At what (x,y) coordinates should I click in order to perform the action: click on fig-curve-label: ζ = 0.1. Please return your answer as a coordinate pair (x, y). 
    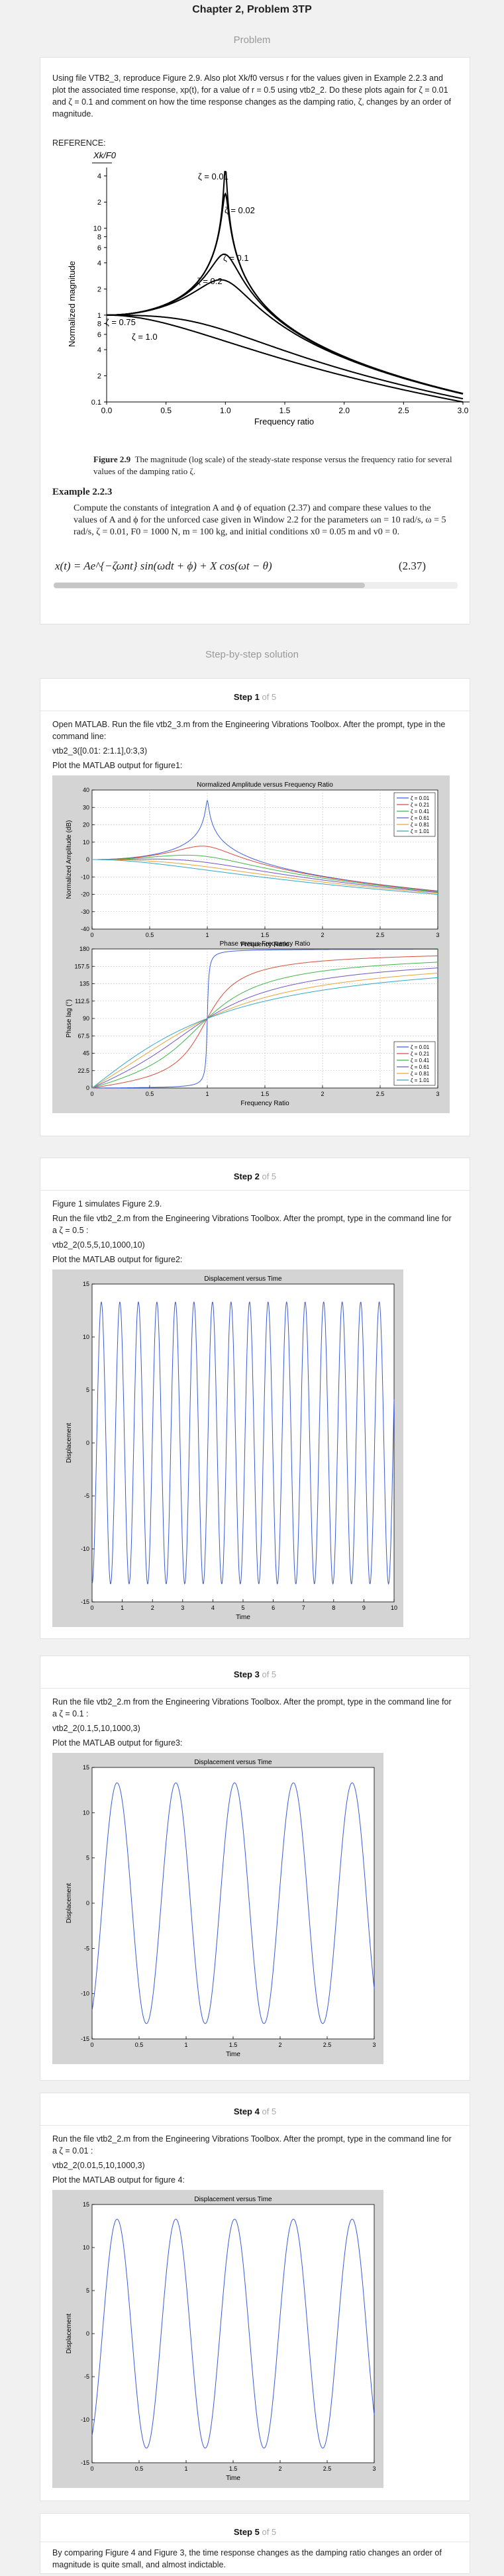
    Looking at the image, I should click on (236, 258).